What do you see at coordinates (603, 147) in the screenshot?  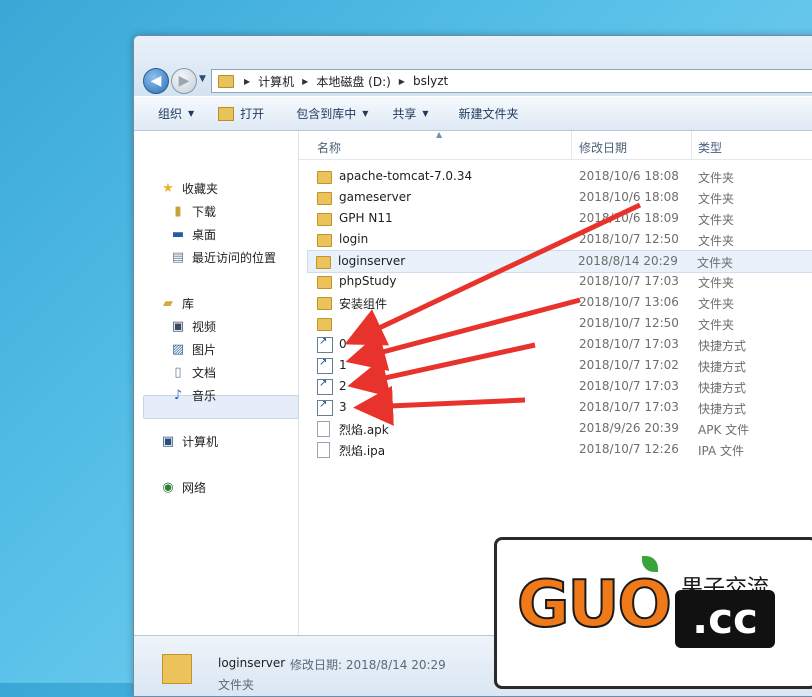 I see `column-date: 修改日期` at bounding box center [603, 147].